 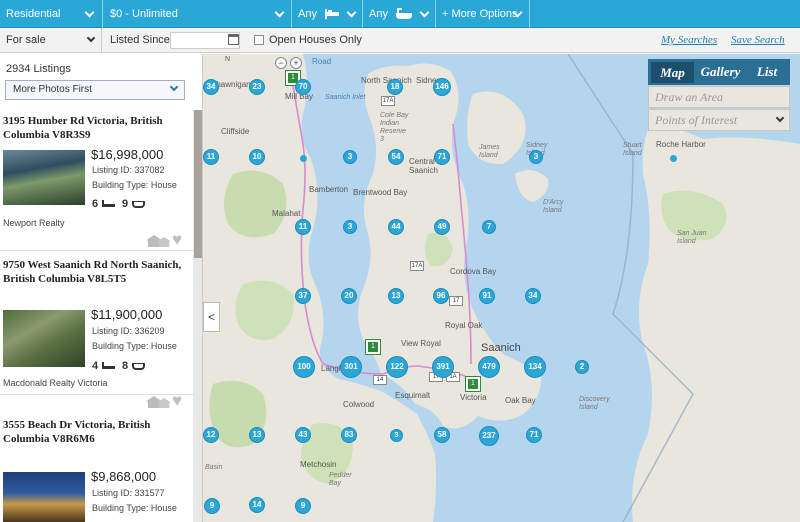 I want to click on tab-list: List, so click(x=767, y=72).